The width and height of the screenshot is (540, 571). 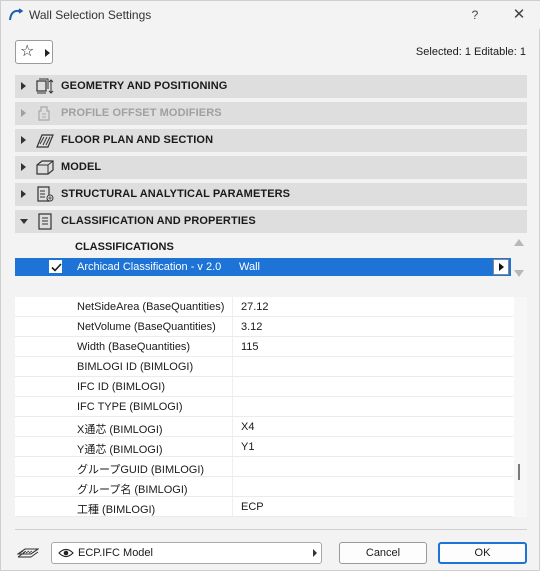 I want to click on archicad-app-icon, so click(x=16, y=14).